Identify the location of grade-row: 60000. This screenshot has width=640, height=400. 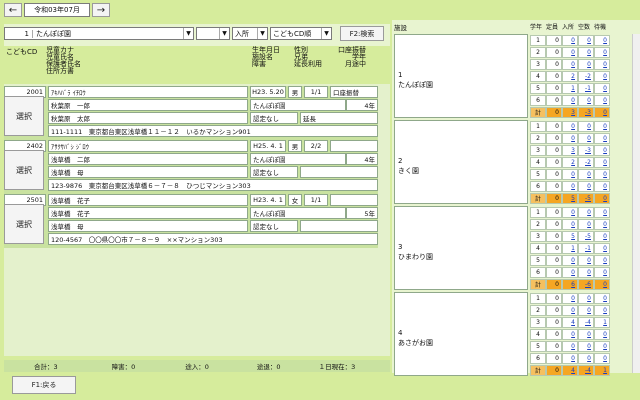
(570, 186).